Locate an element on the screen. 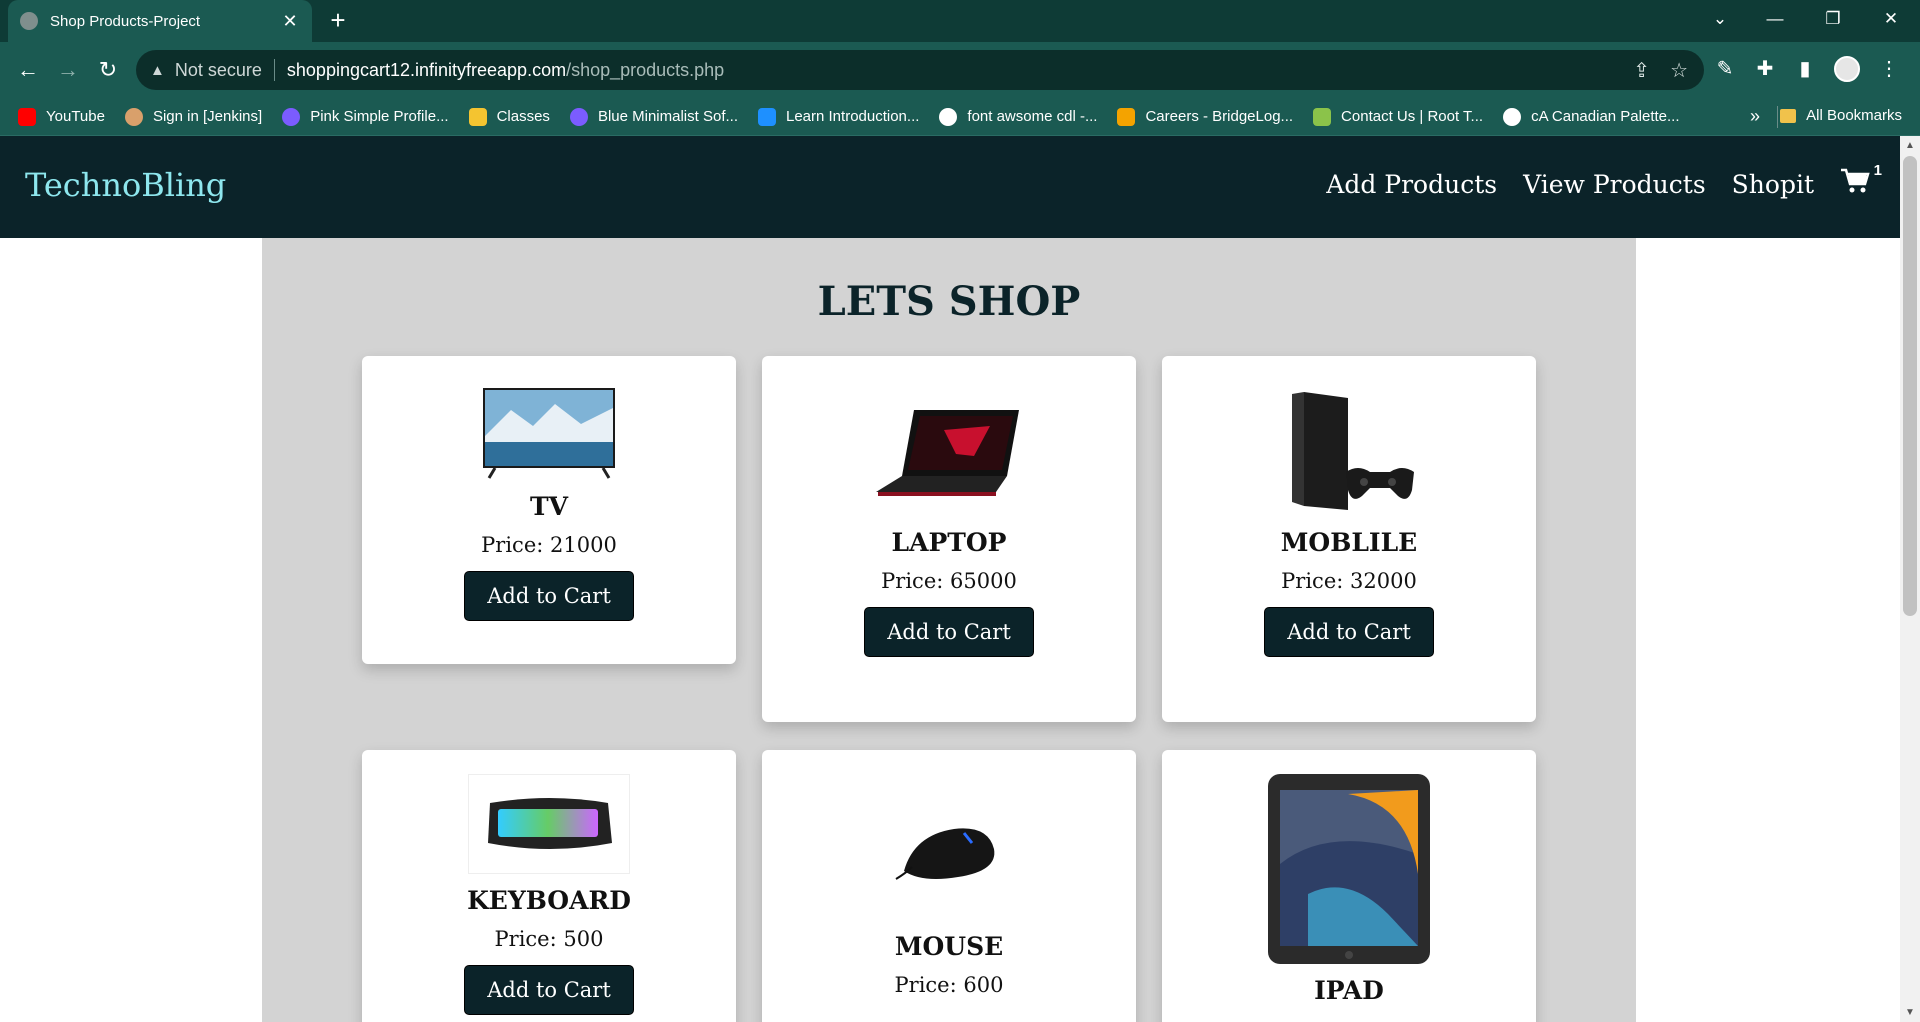 The height and width of the screenshot is (1022, 1920). product-card: MOUSE Price: 600 is located at coordinates (949, 886).